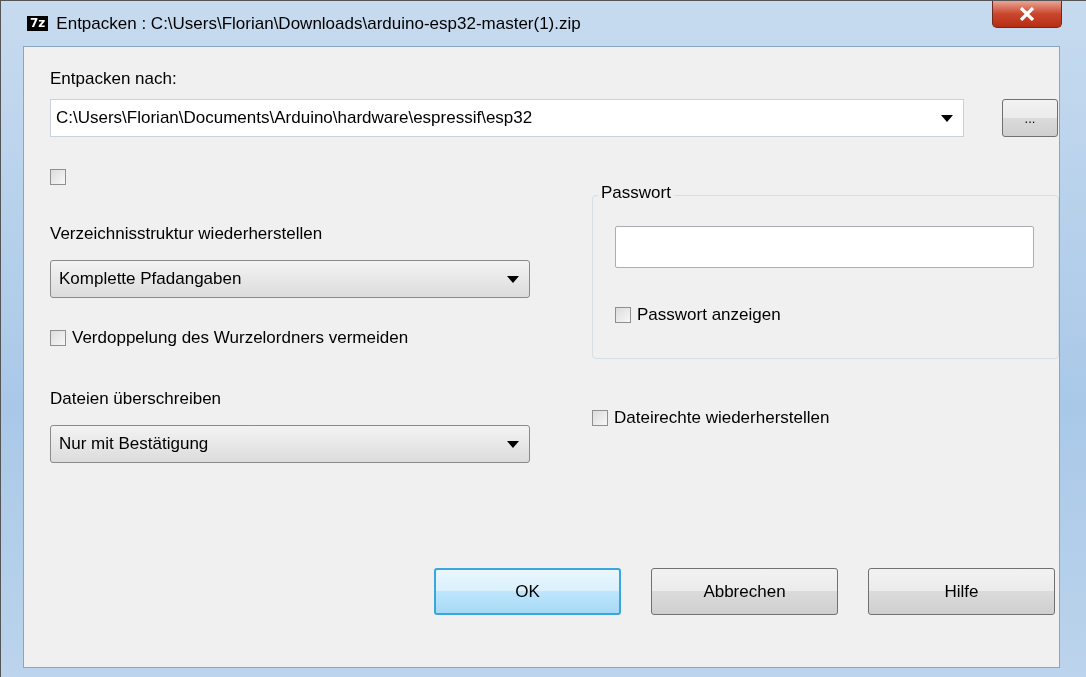 This screenshot has height=677, width=1086. I want to click on path-mode-dropdown: Komplette Pfadangaben, so click(290, 279).